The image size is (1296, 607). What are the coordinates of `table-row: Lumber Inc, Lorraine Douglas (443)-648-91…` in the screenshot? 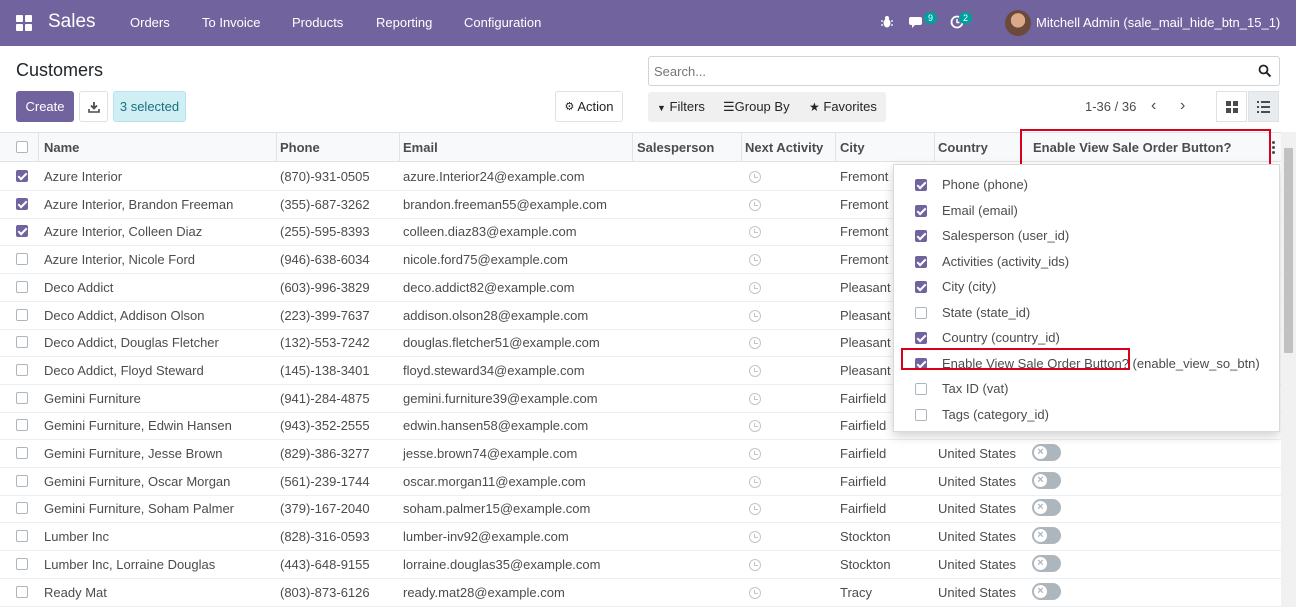 It's located at (640, 565).